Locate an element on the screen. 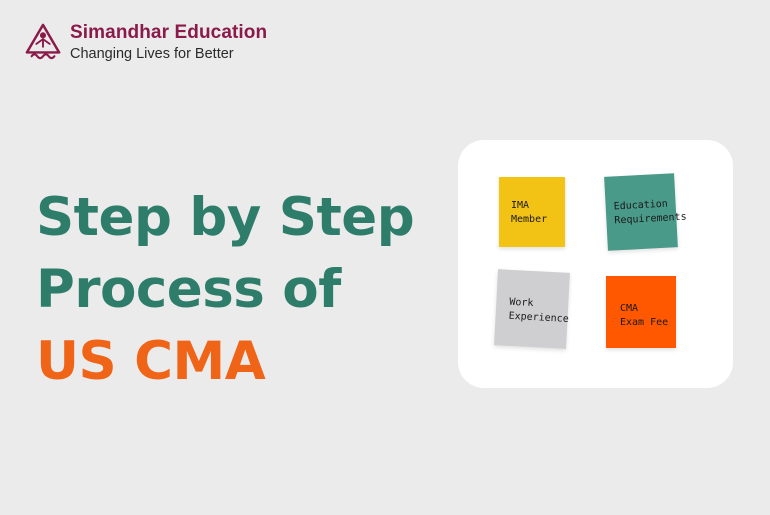 Image resolution: width=770 pixels, height=515 pixels. sticky-note-ima-member: IMA Member is located at coordinates (532, 212).